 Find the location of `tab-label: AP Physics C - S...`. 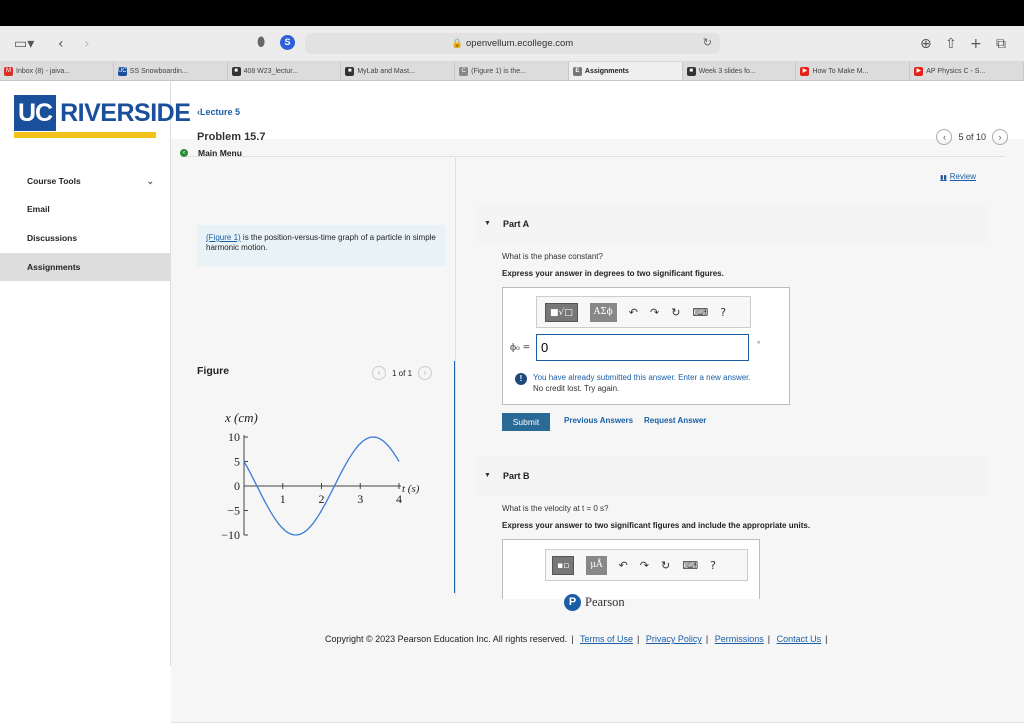

tab-label: AP Physics C - S... is located at coordinates (956, 71).